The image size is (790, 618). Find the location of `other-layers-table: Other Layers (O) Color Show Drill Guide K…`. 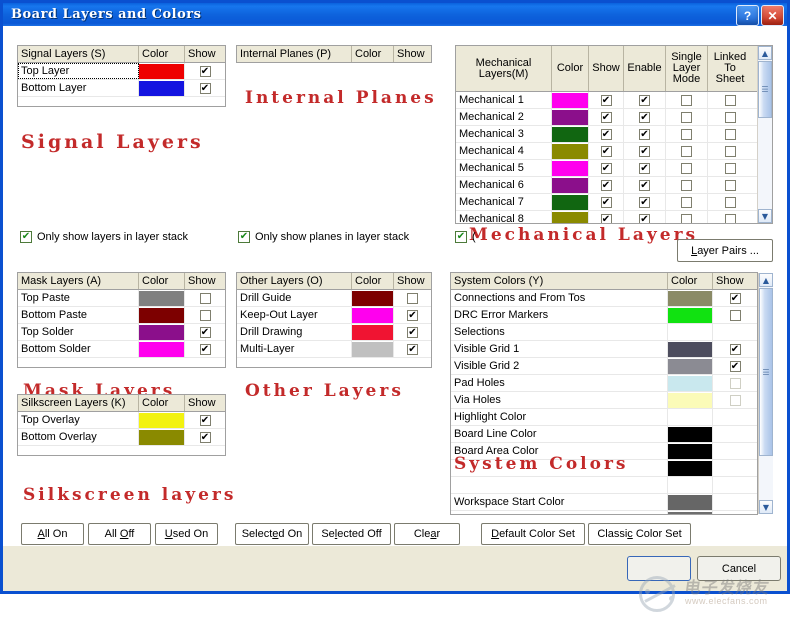

other-layers-table: Other Layers (O) Color Show Drill Guide K… is located at coordinates (334, 320).